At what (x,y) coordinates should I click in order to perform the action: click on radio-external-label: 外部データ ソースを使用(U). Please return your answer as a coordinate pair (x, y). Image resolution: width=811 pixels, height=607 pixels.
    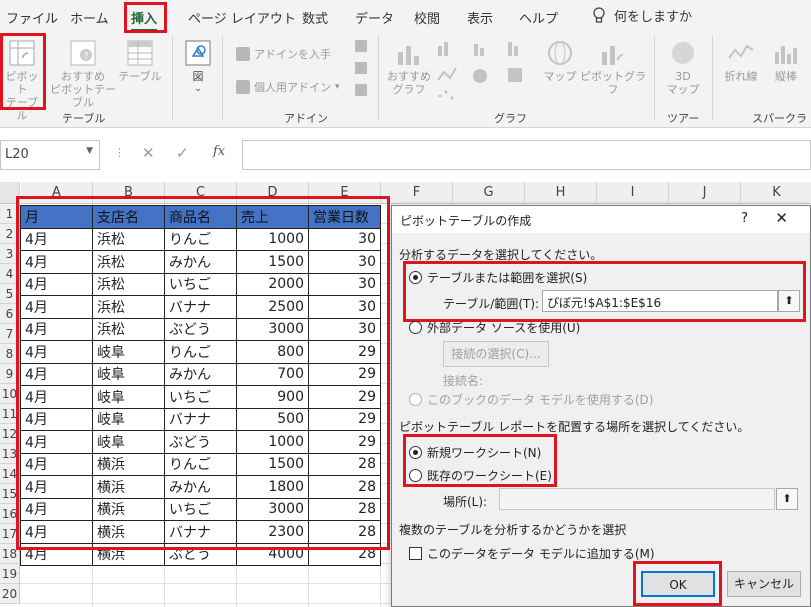
    Looking at the image, I should click on (504, 328).